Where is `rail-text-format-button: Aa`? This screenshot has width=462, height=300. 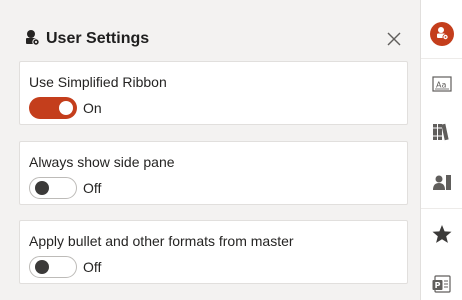
rail-text-format-button: Aa is located at coordinates (441, 84).